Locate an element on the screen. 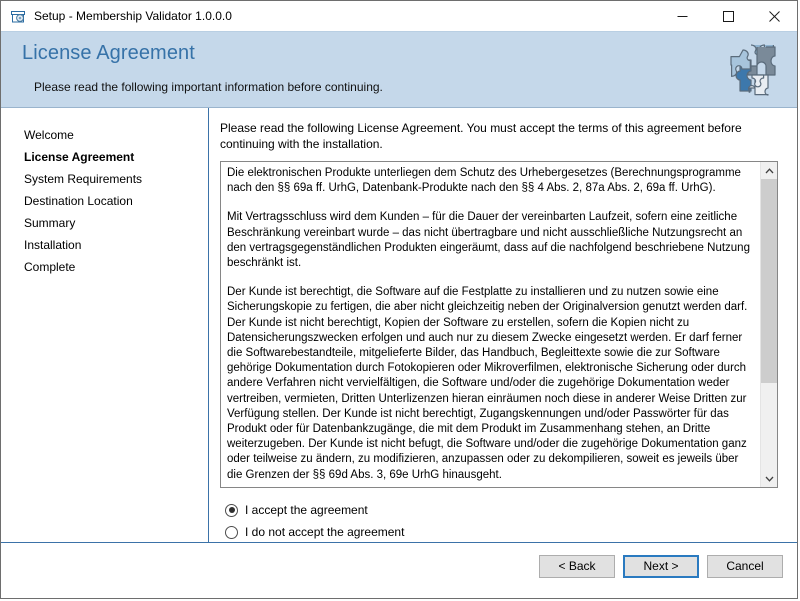 This screenshot has height=601, width=800. maximize-icon is located at coordinates (728, 16).